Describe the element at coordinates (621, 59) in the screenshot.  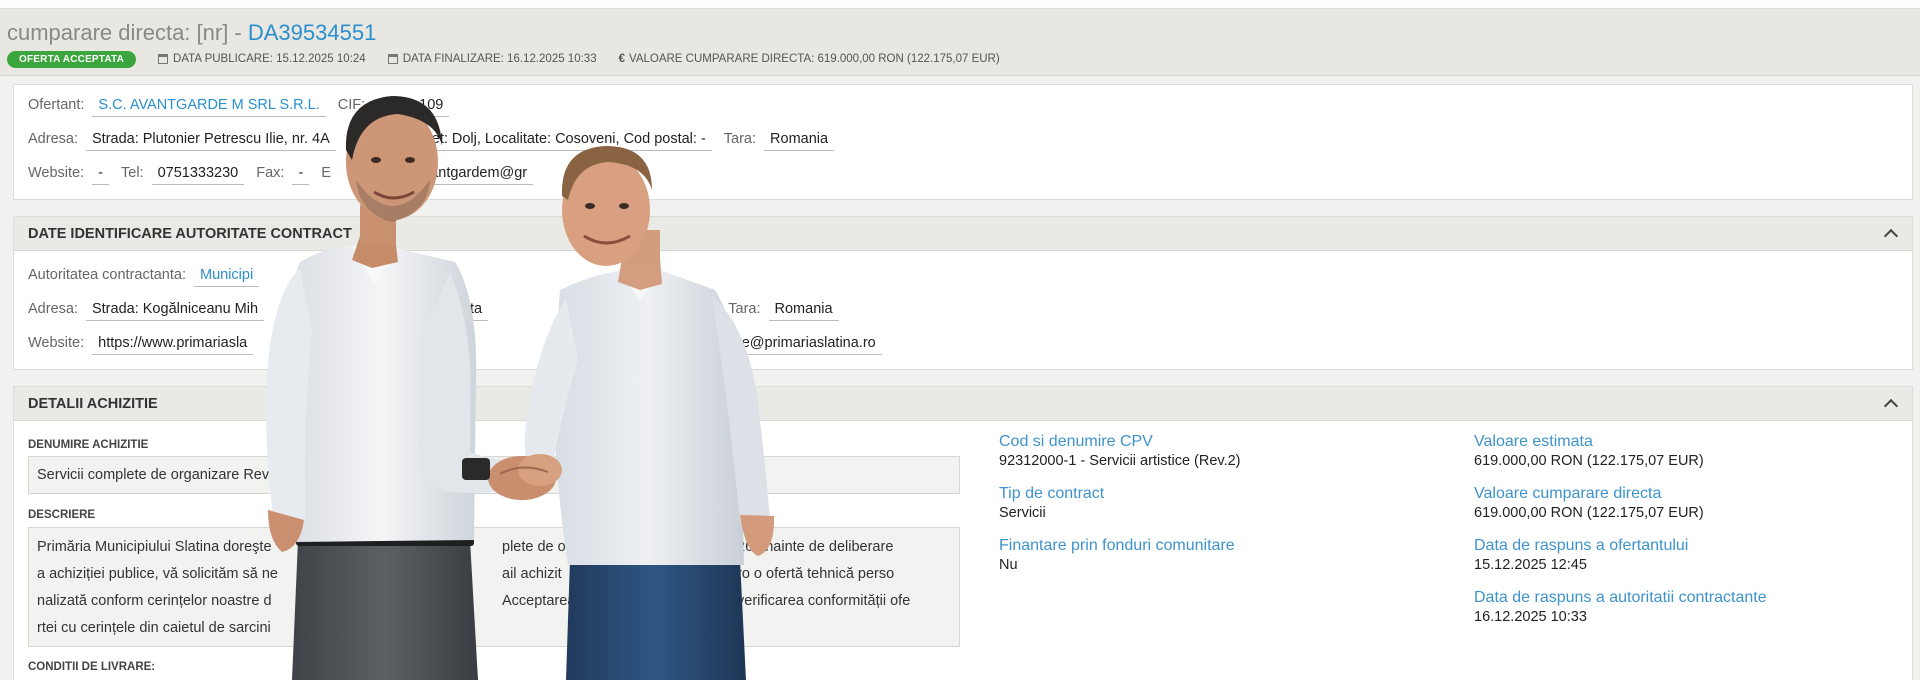
I see `euro-icon: €` at that location.